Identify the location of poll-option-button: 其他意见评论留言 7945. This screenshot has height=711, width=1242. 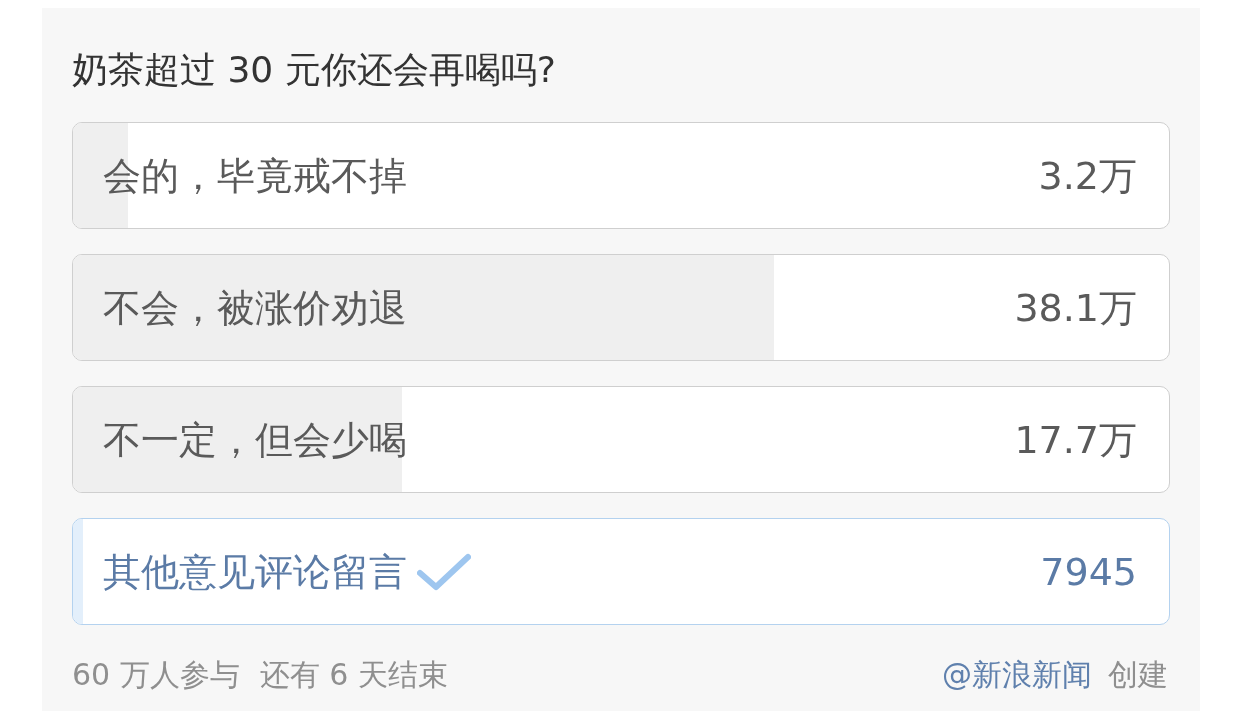
(621, 571).